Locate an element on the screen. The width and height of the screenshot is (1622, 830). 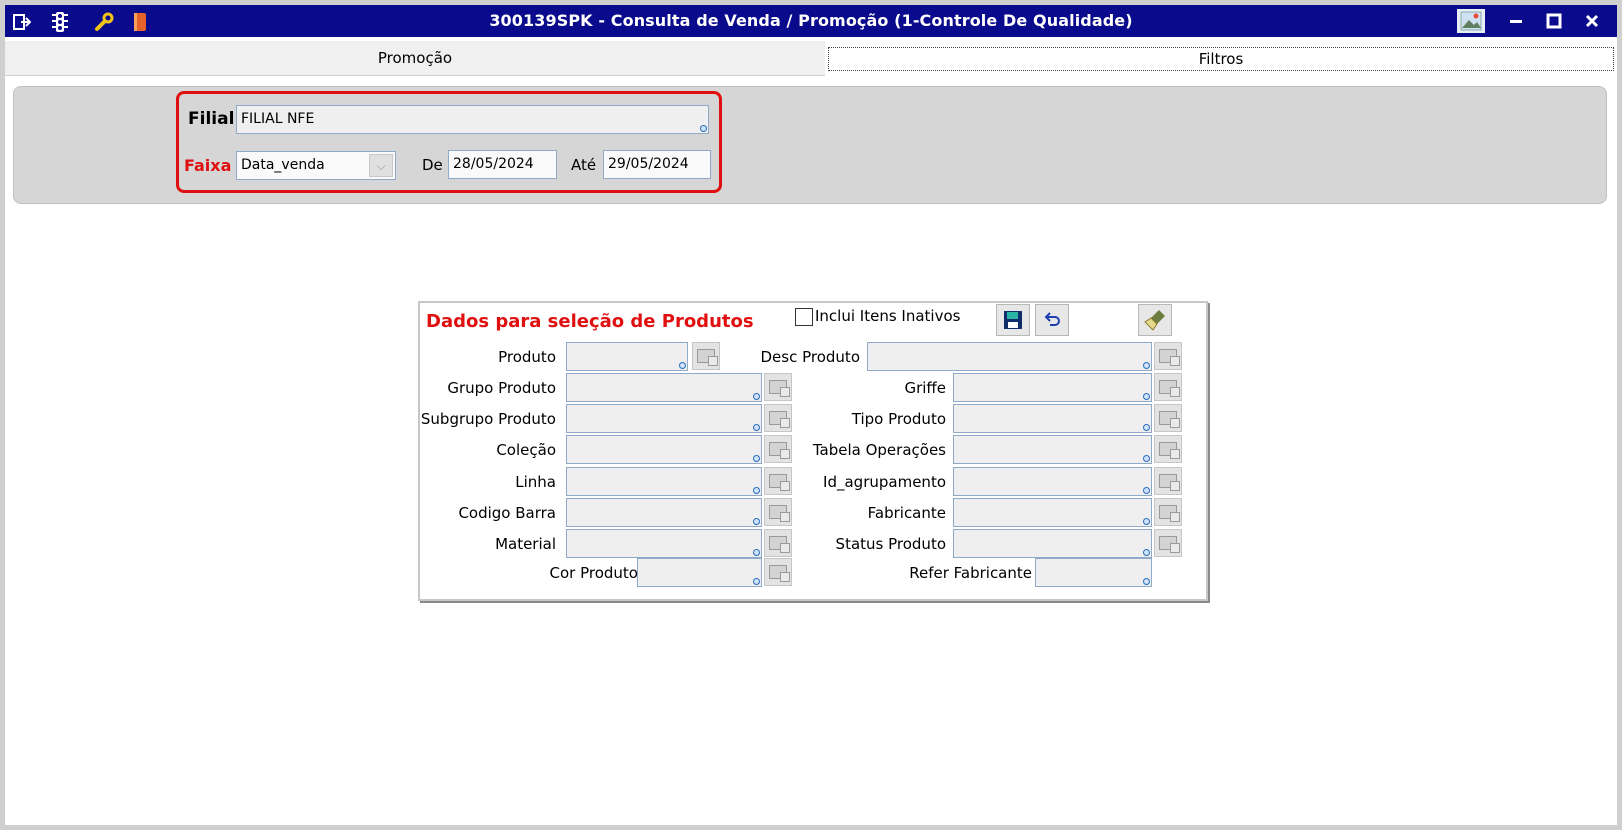
undo-button is located at coordinates (1052, 320).